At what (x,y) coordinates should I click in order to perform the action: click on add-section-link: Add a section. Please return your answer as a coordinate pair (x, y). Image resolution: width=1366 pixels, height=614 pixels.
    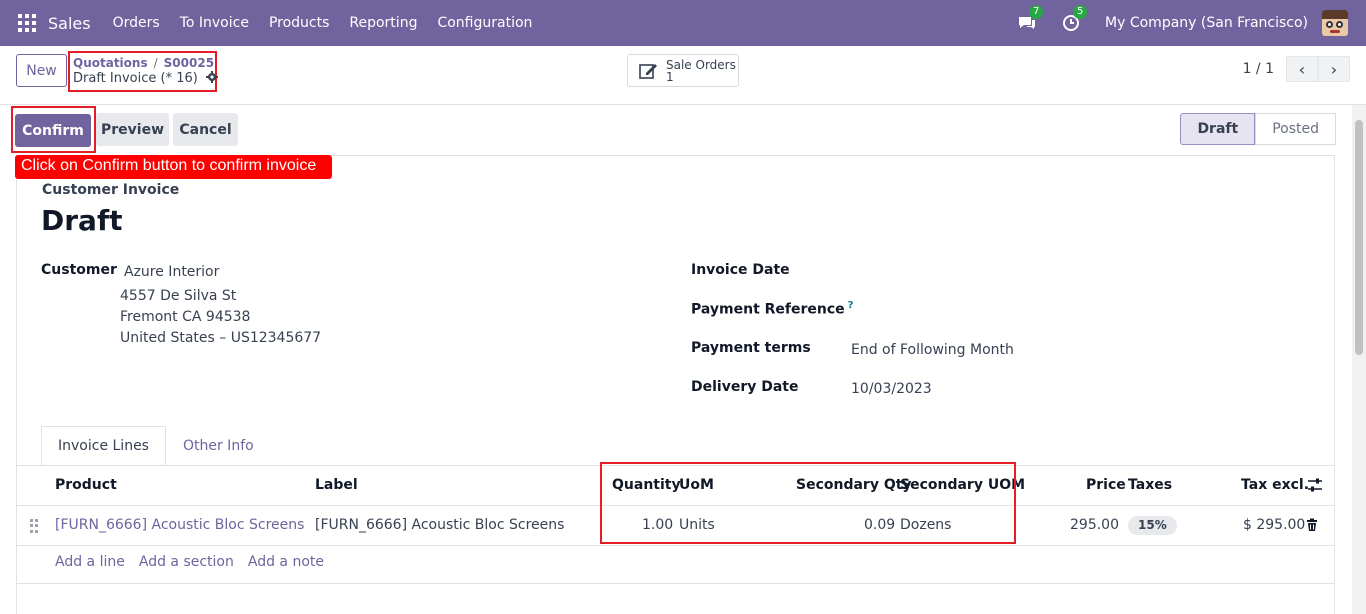
    Looking at the image, I should click on (186, 562).